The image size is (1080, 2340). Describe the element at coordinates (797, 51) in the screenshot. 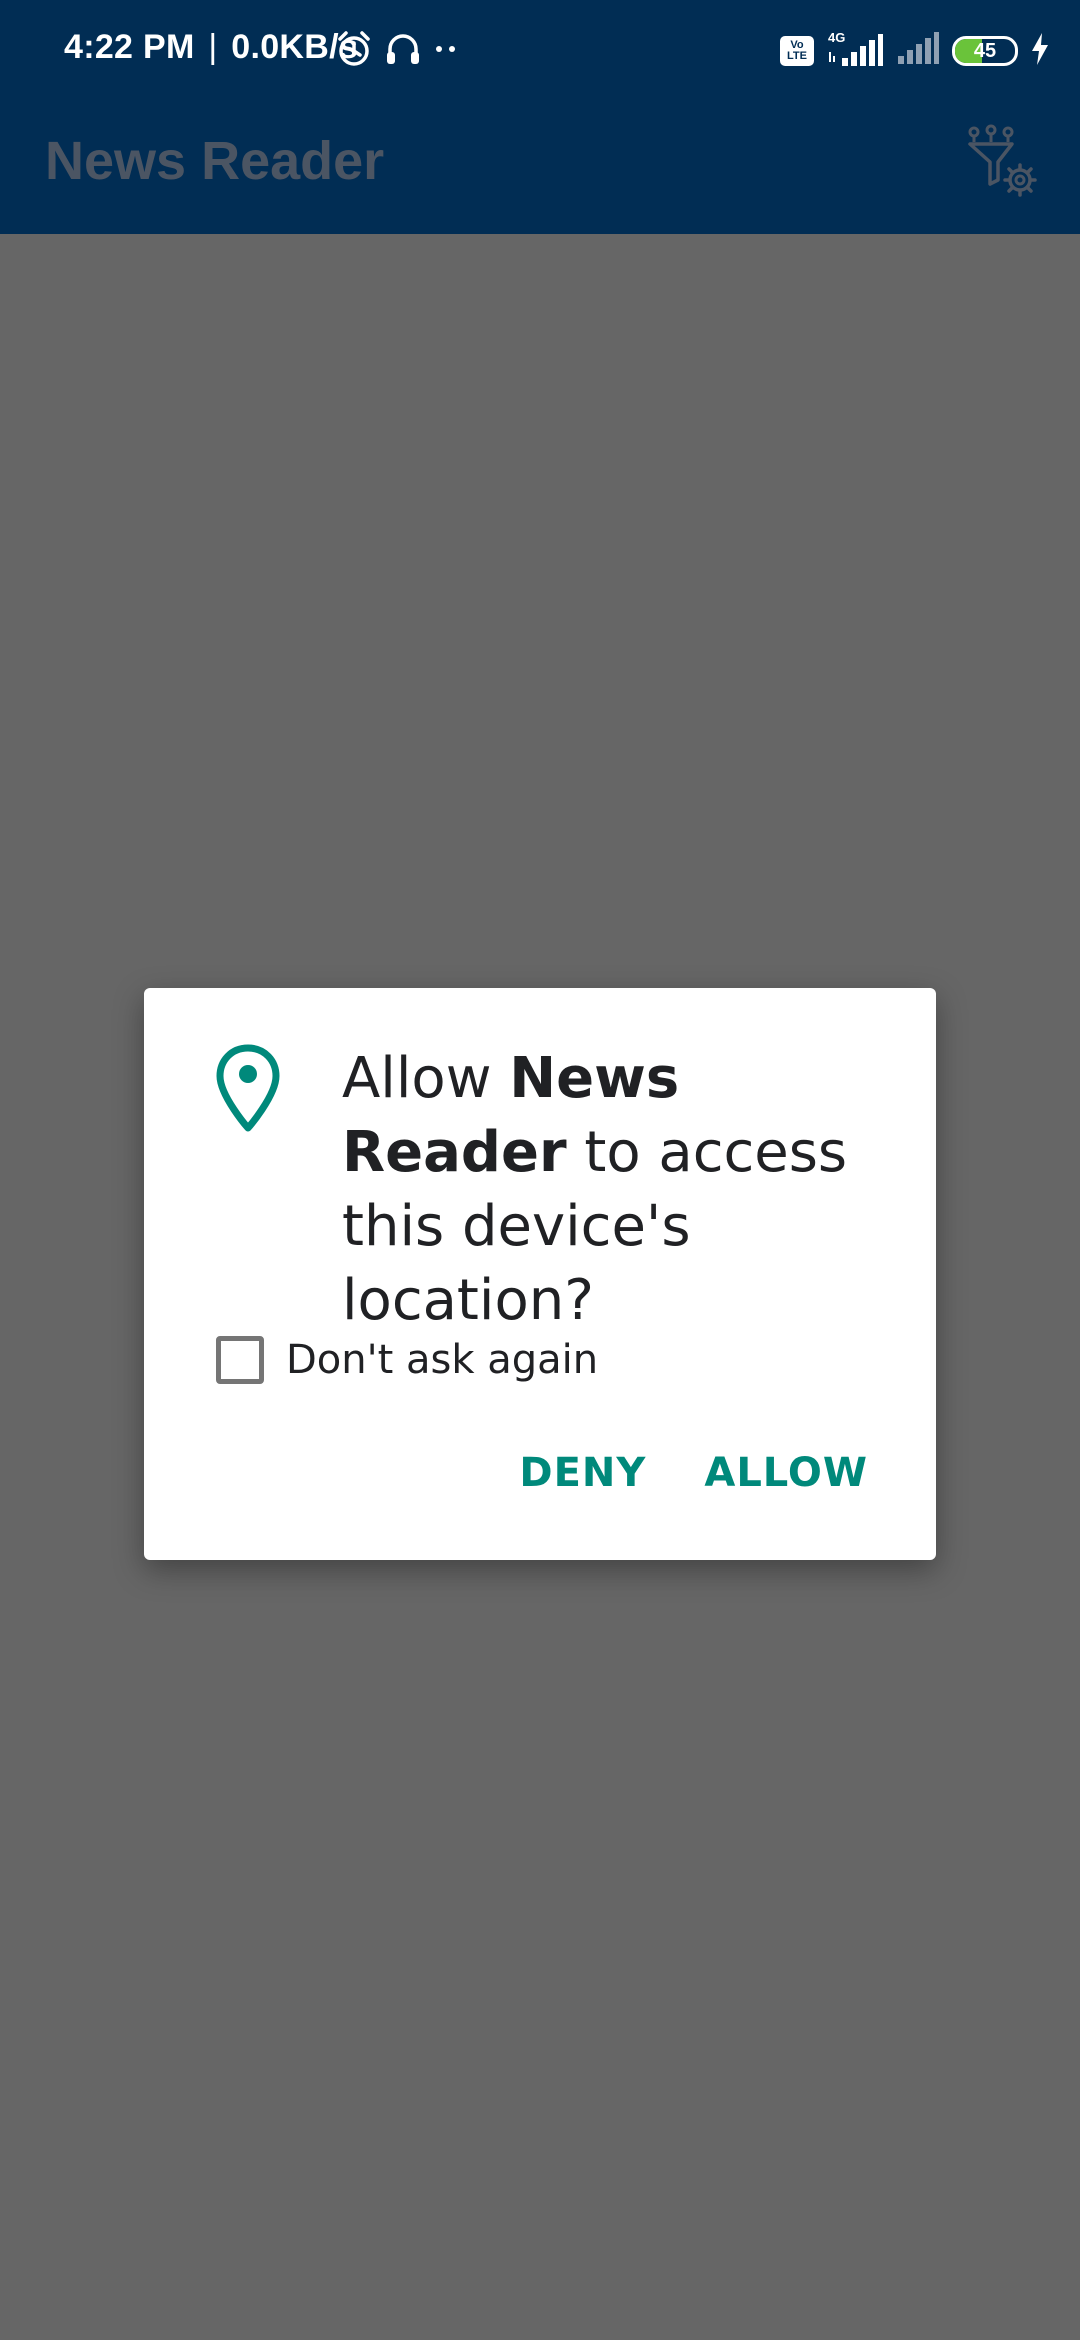

I see `volte-icon: Vo LTE` at that location.